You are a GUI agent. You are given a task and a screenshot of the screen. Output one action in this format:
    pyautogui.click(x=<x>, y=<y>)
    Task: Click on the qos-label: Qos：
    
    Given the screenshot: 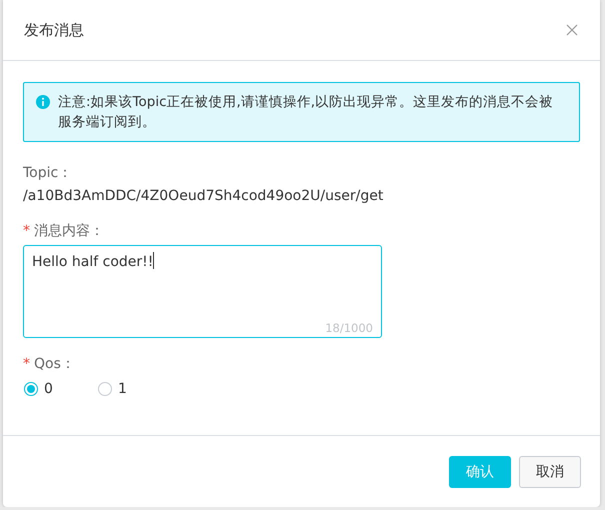 What is the action you would take?
    pyautogui.click(x=54, y=364)
    